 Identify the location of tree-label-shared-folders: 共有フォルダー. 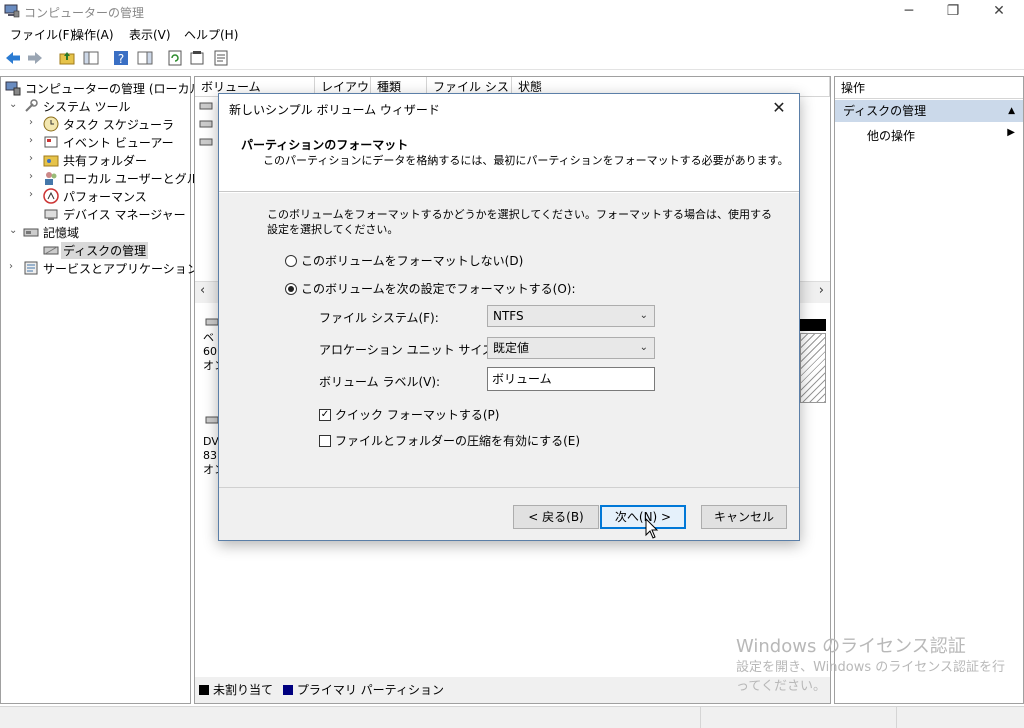
(105, 161).